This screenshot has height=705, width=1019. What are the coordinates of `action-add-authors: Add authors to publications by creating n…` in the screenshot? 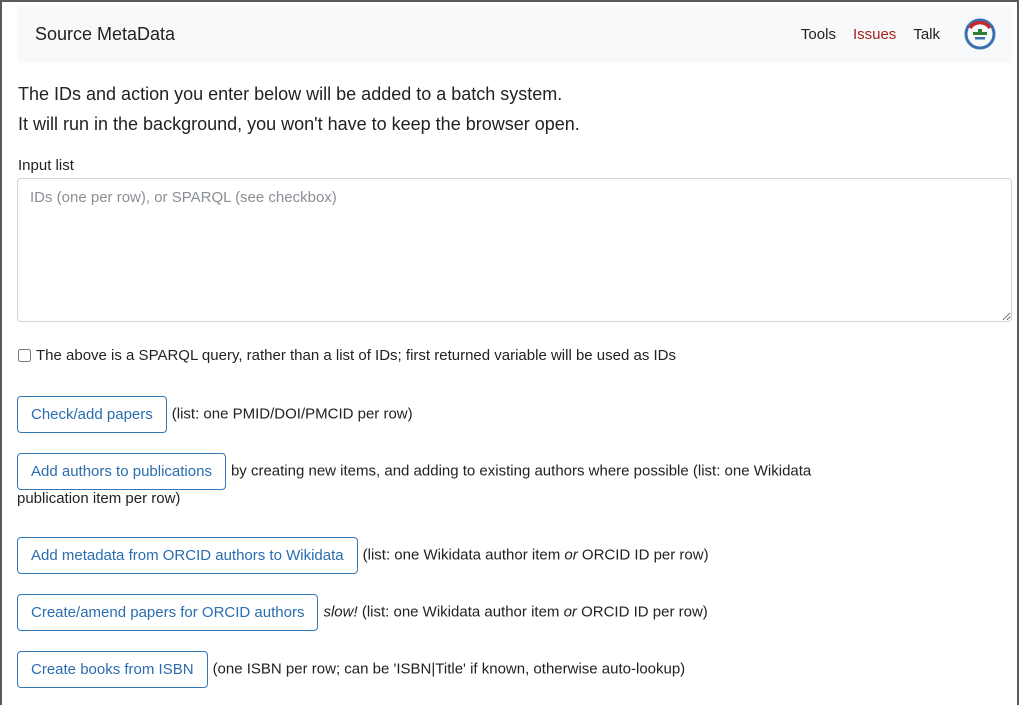 It's located at (497, 481).